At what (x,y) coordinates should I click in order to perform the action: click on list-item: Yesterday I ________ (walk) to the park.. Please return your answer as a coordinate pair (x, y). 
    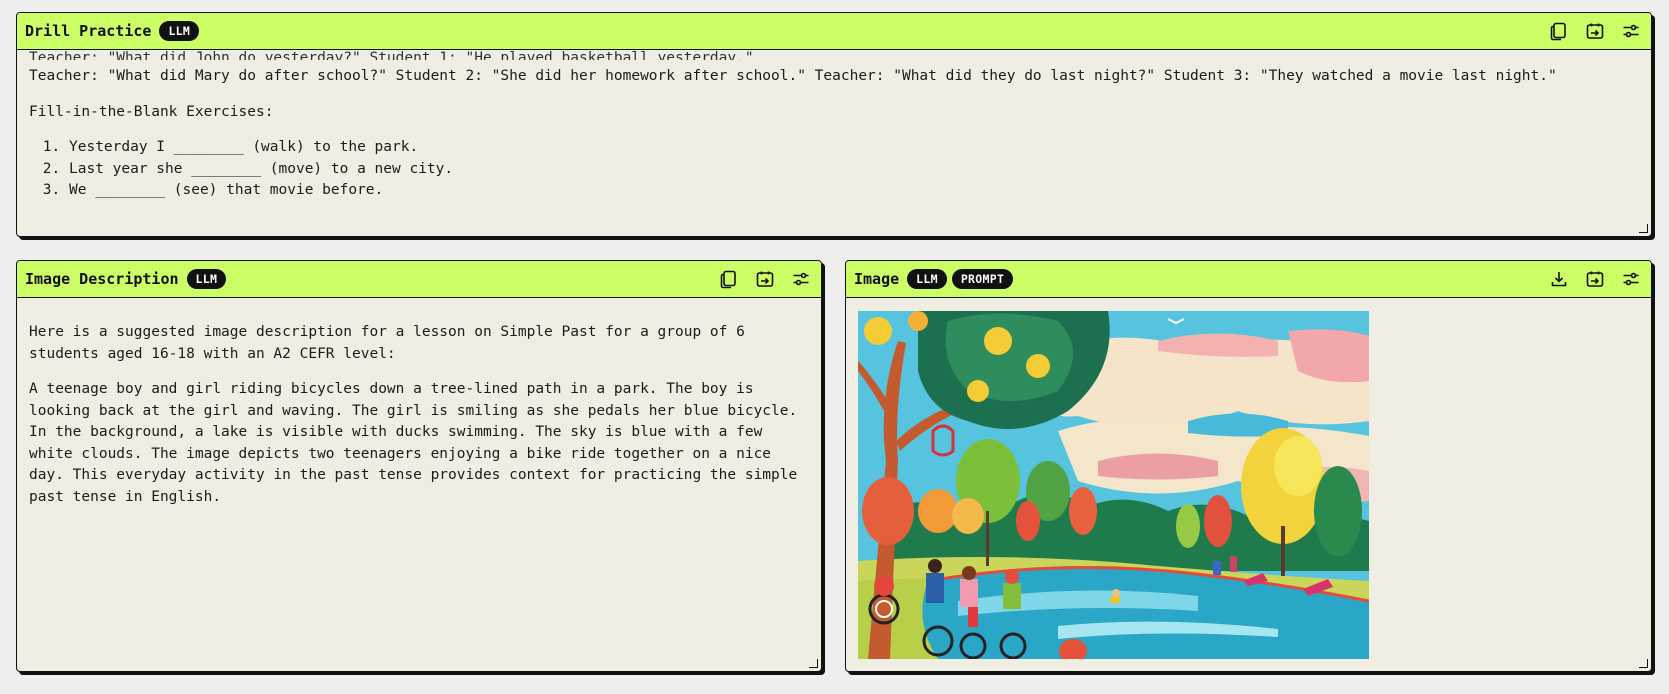
    Looking at the image, I should click on (854, 148).